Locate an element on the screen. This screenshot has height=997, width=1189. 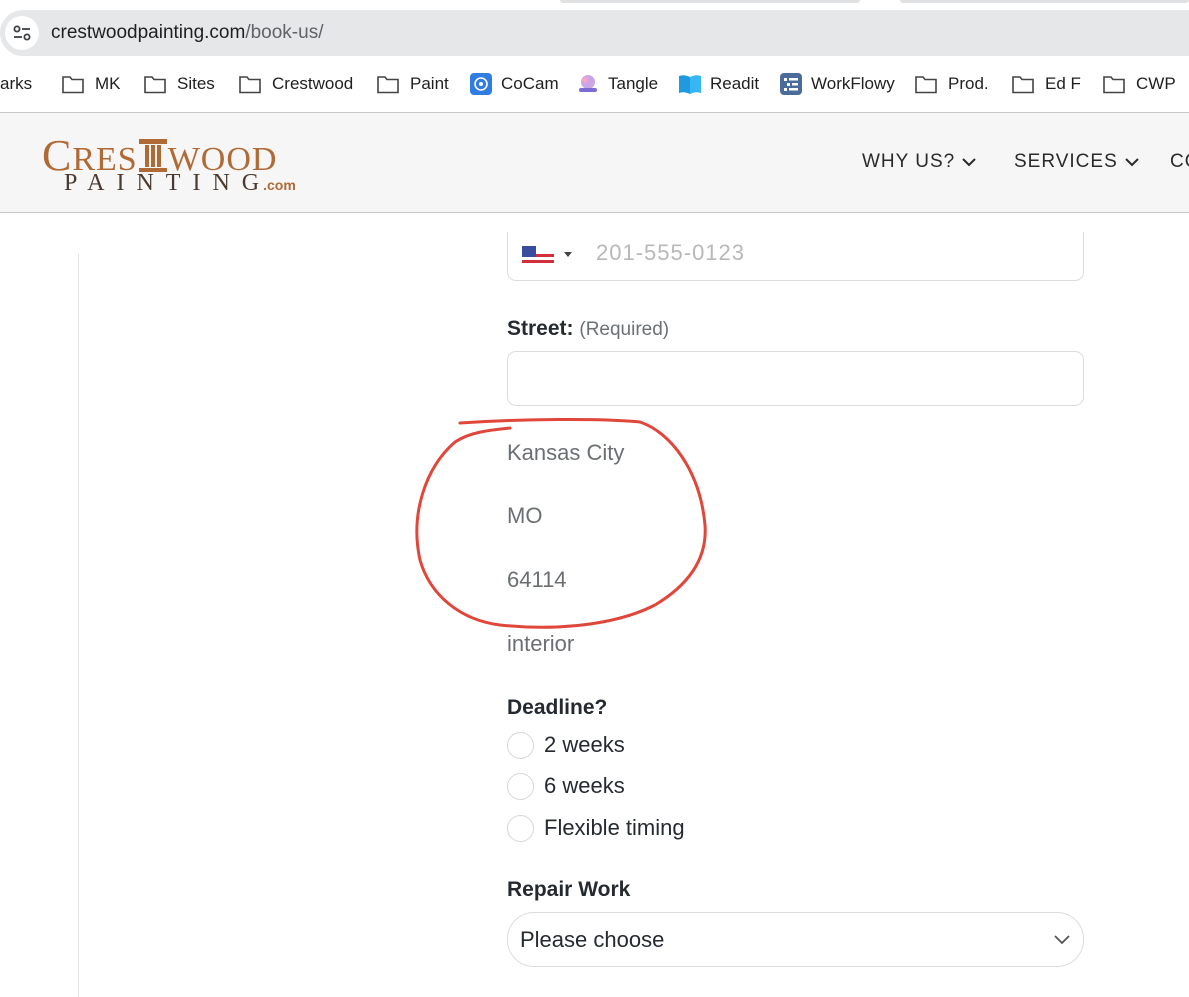
radio-2-weeks: 2 weeks is located at coordinates (566, 745).